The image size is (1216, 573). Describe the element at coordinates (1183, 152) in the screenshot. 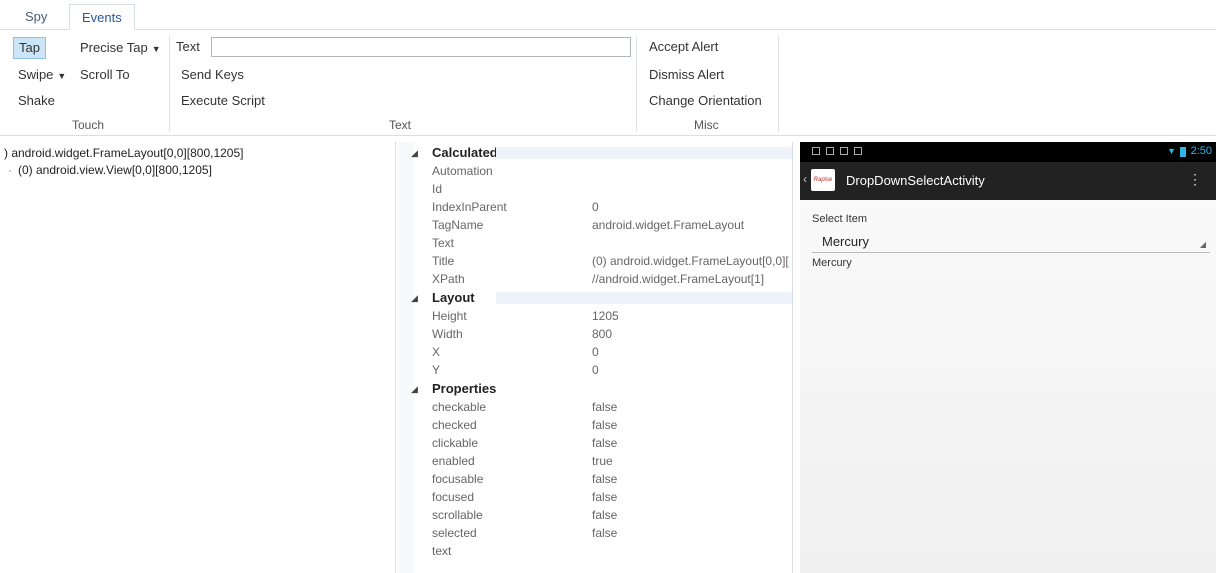

I see `battery-icon` at that location.